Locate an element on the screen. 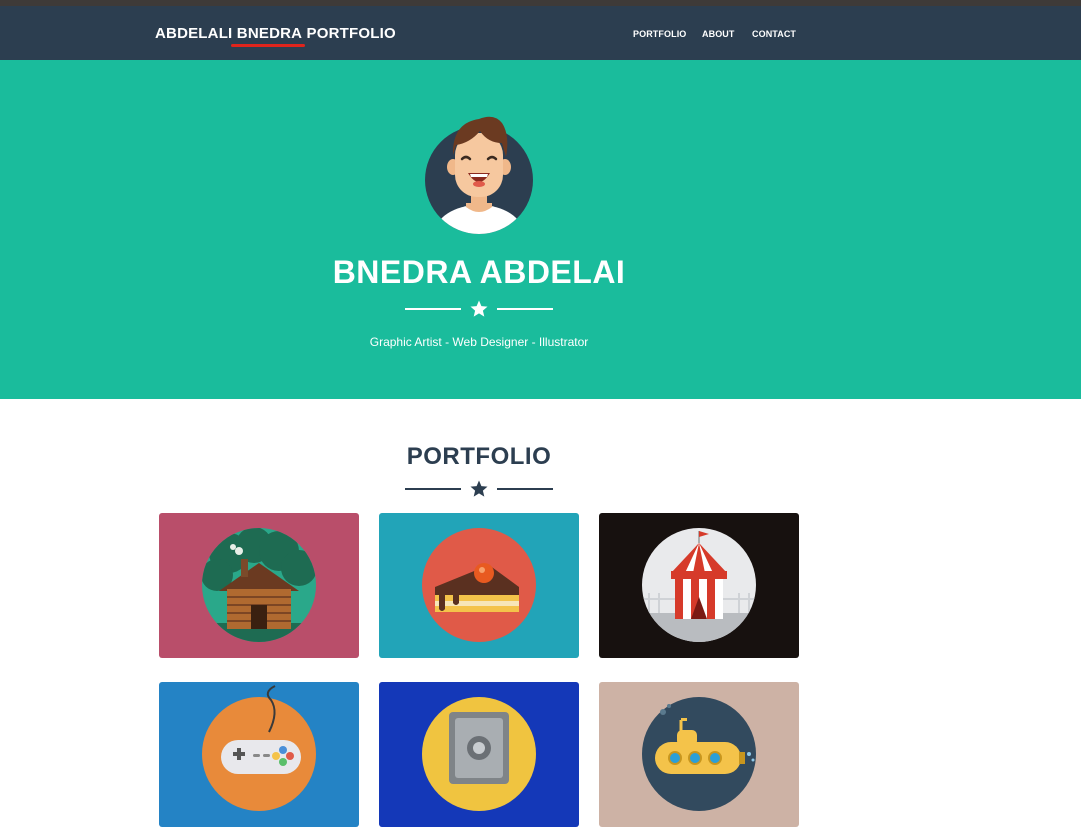  nav-about: ABOUT is located at coordinates (718, 34).